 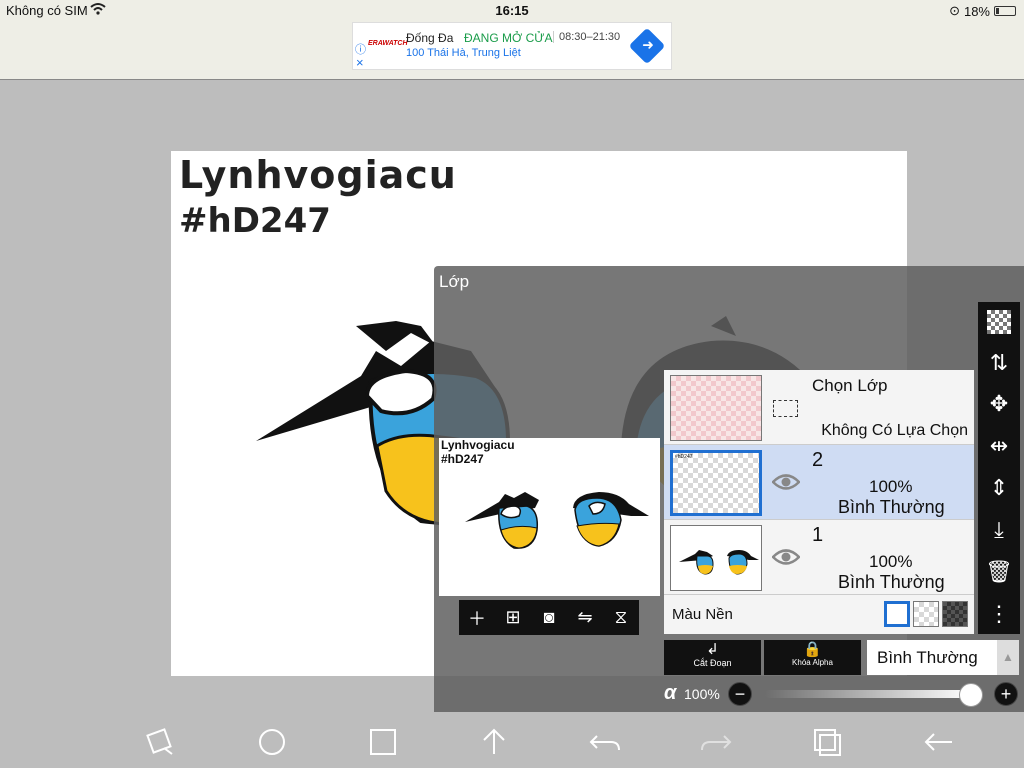 I want to click on preview-eyes-artwork, so click(x=557, y=520).